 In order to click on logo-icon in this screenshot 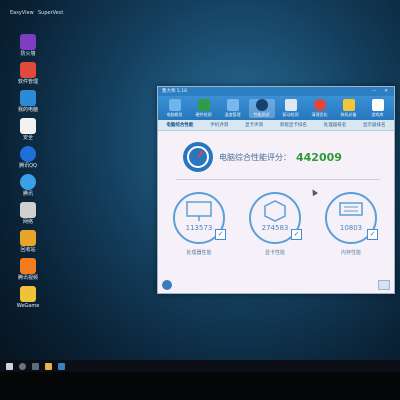, I will do `click(167, 285)`.